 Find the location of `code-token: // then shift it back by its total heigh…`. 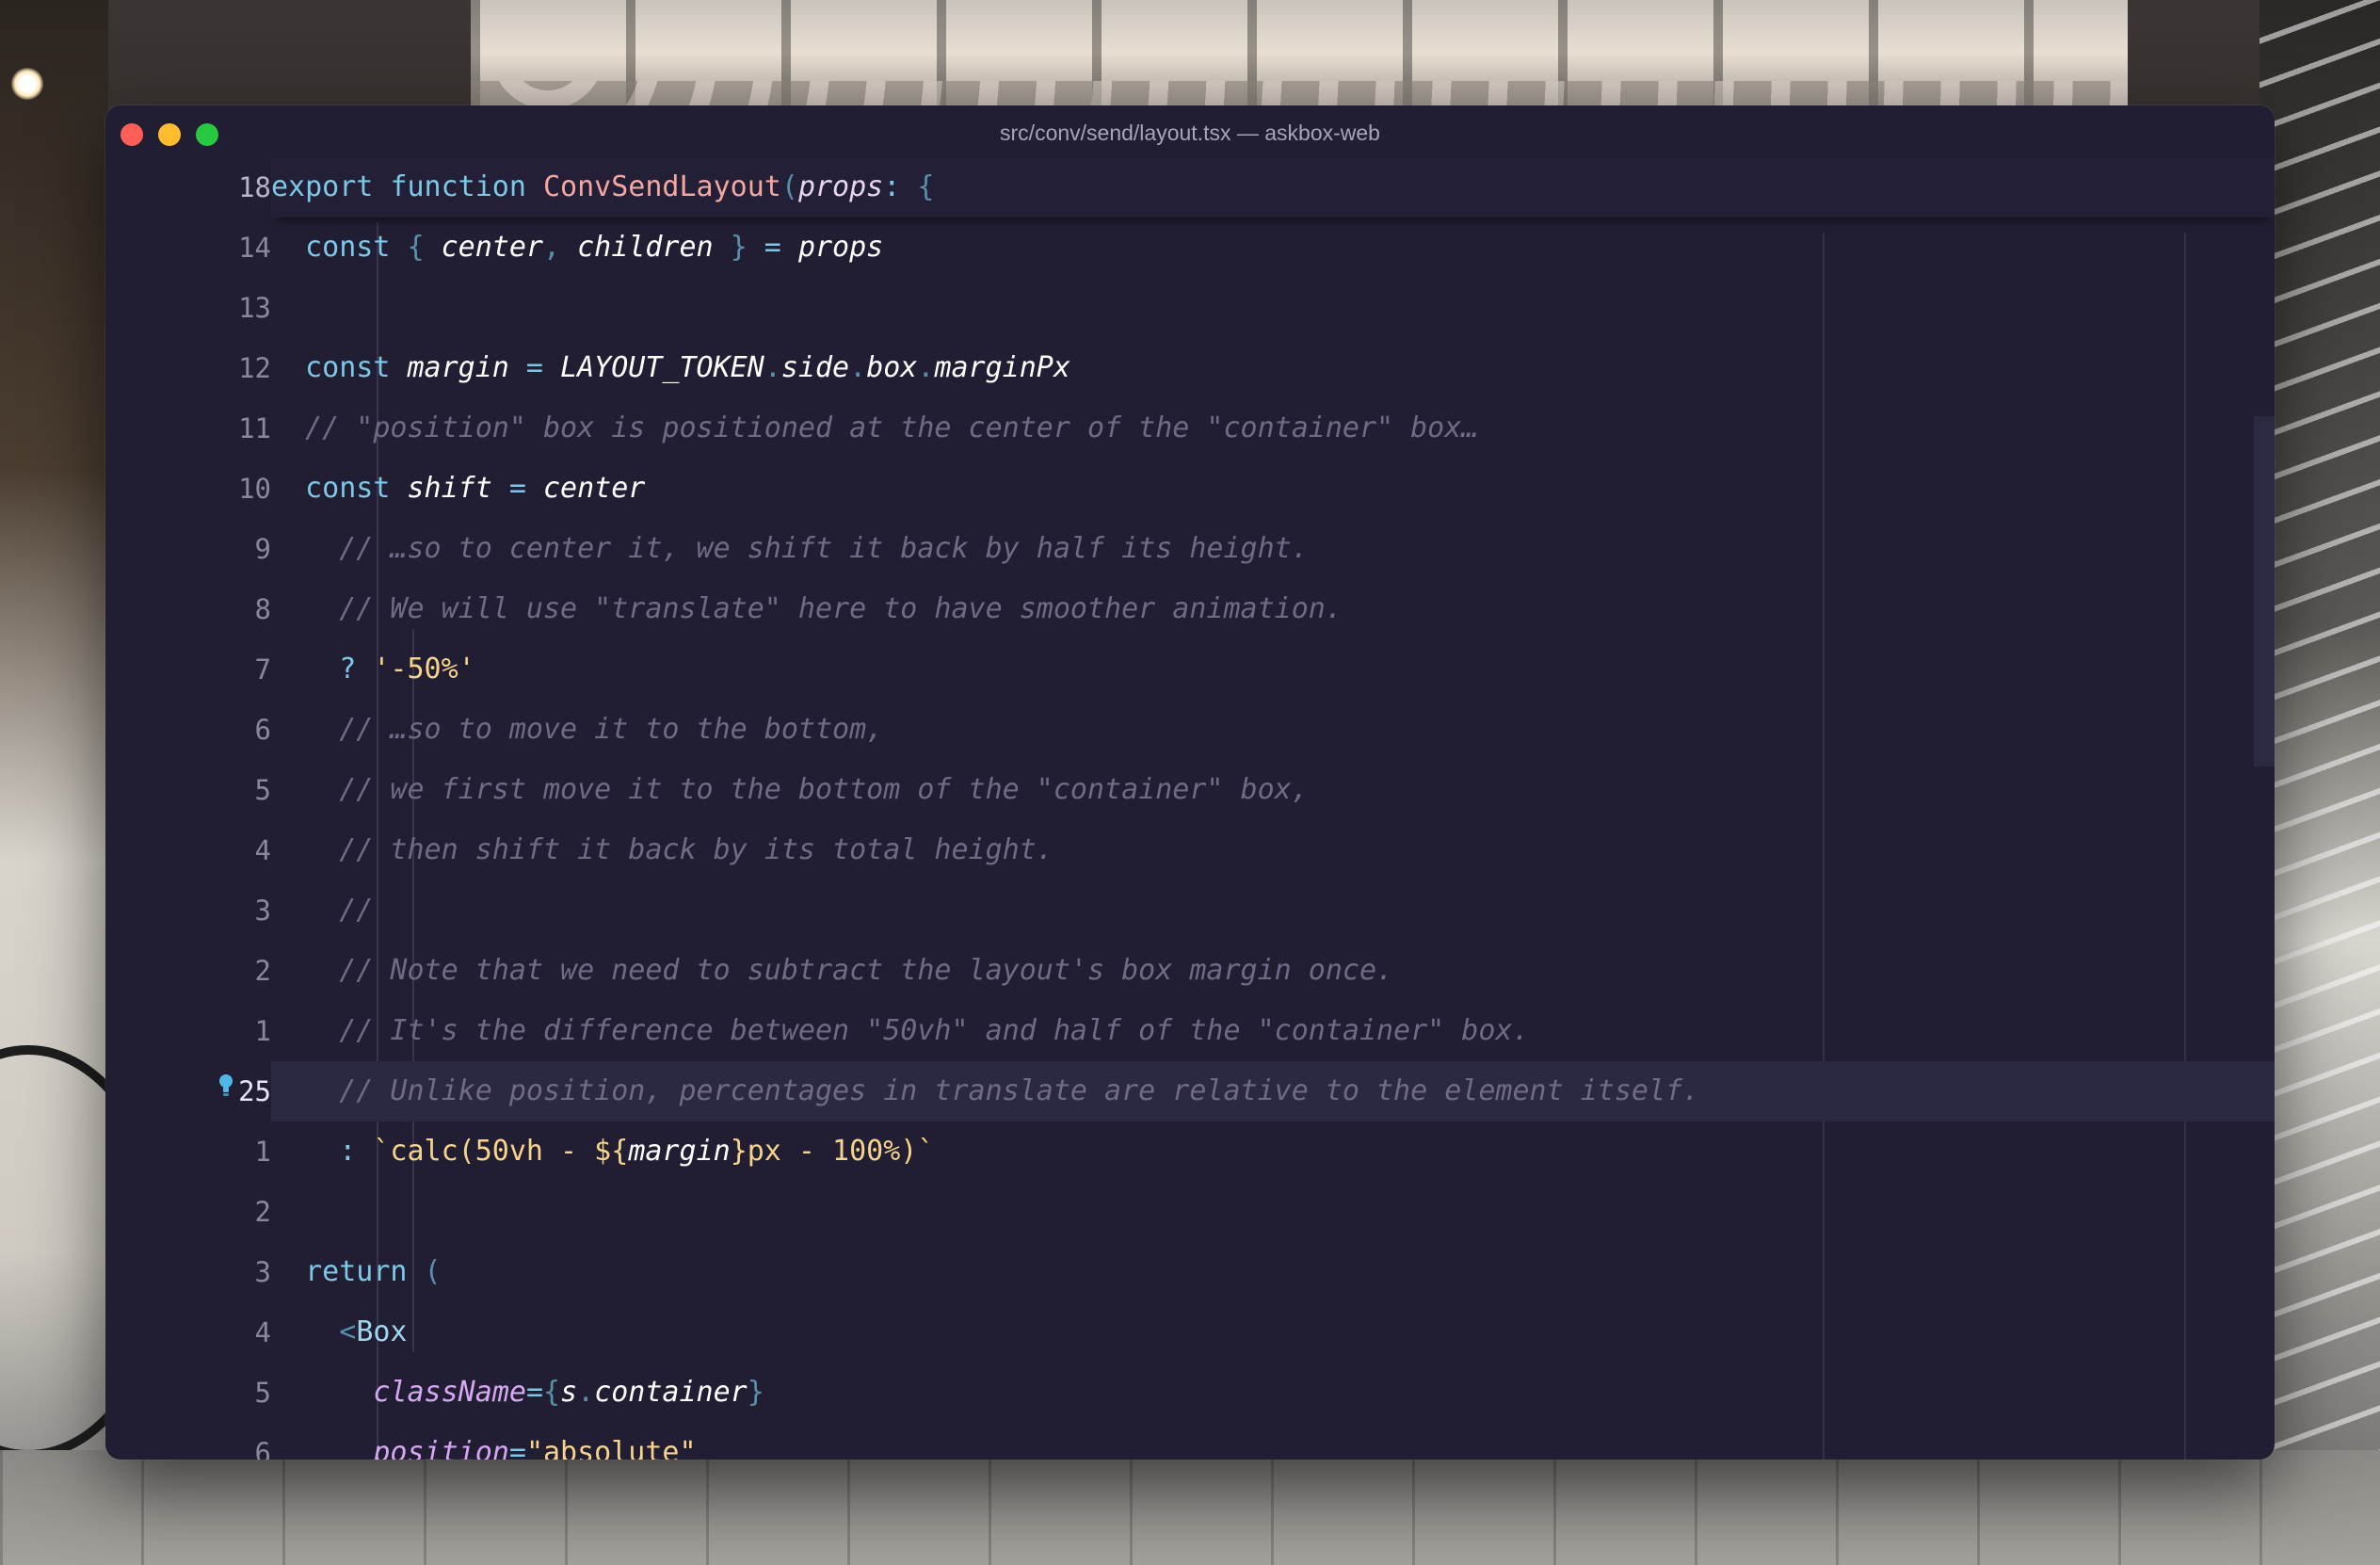

code-token: // then shift it back by its total heigh… is located at coordinates (662, 849).